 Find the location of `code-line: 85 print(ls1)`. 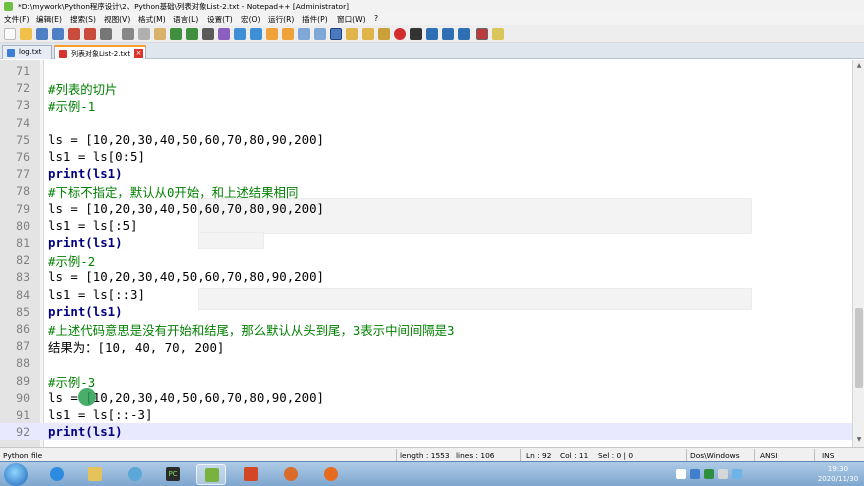

code-line: 85 print(ls1) is located at coordinates (426, 311).